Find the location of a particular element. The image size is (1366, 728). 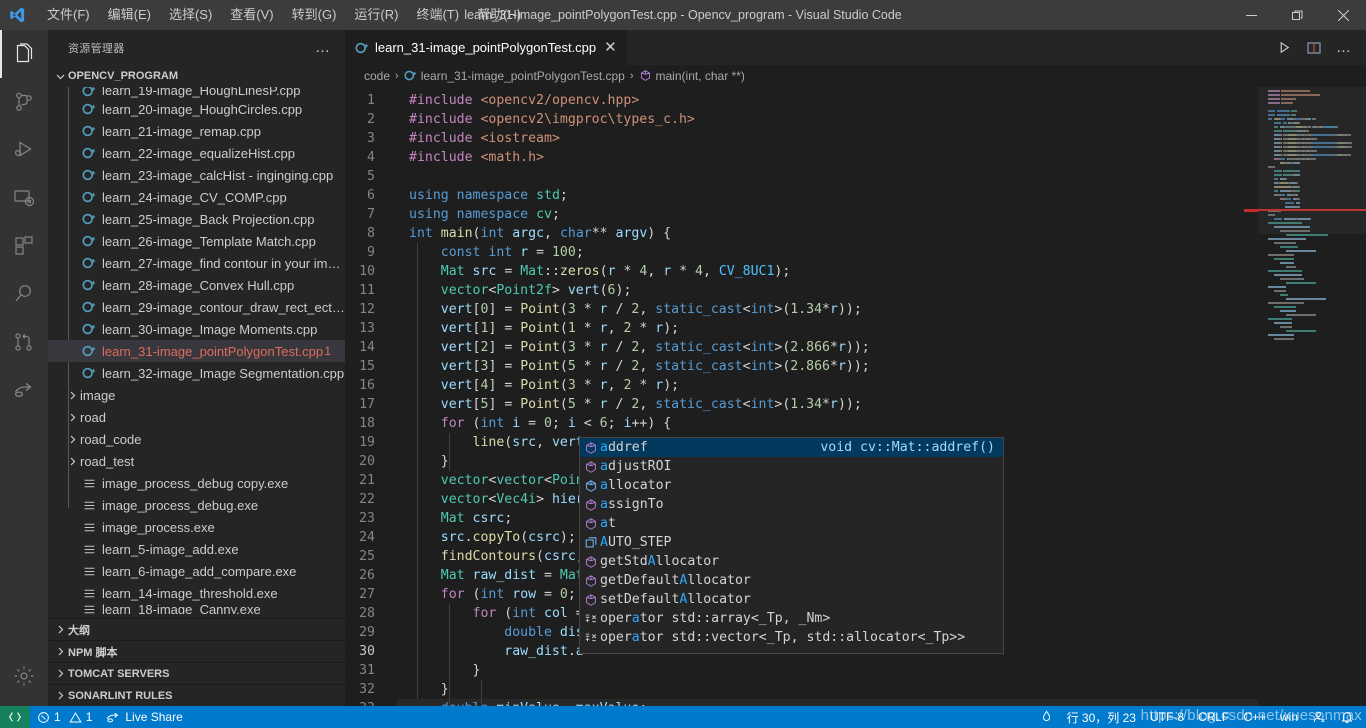

code-line: 1 #include <opencv2/opencv.hpp> is located at coordinates (801, 100).